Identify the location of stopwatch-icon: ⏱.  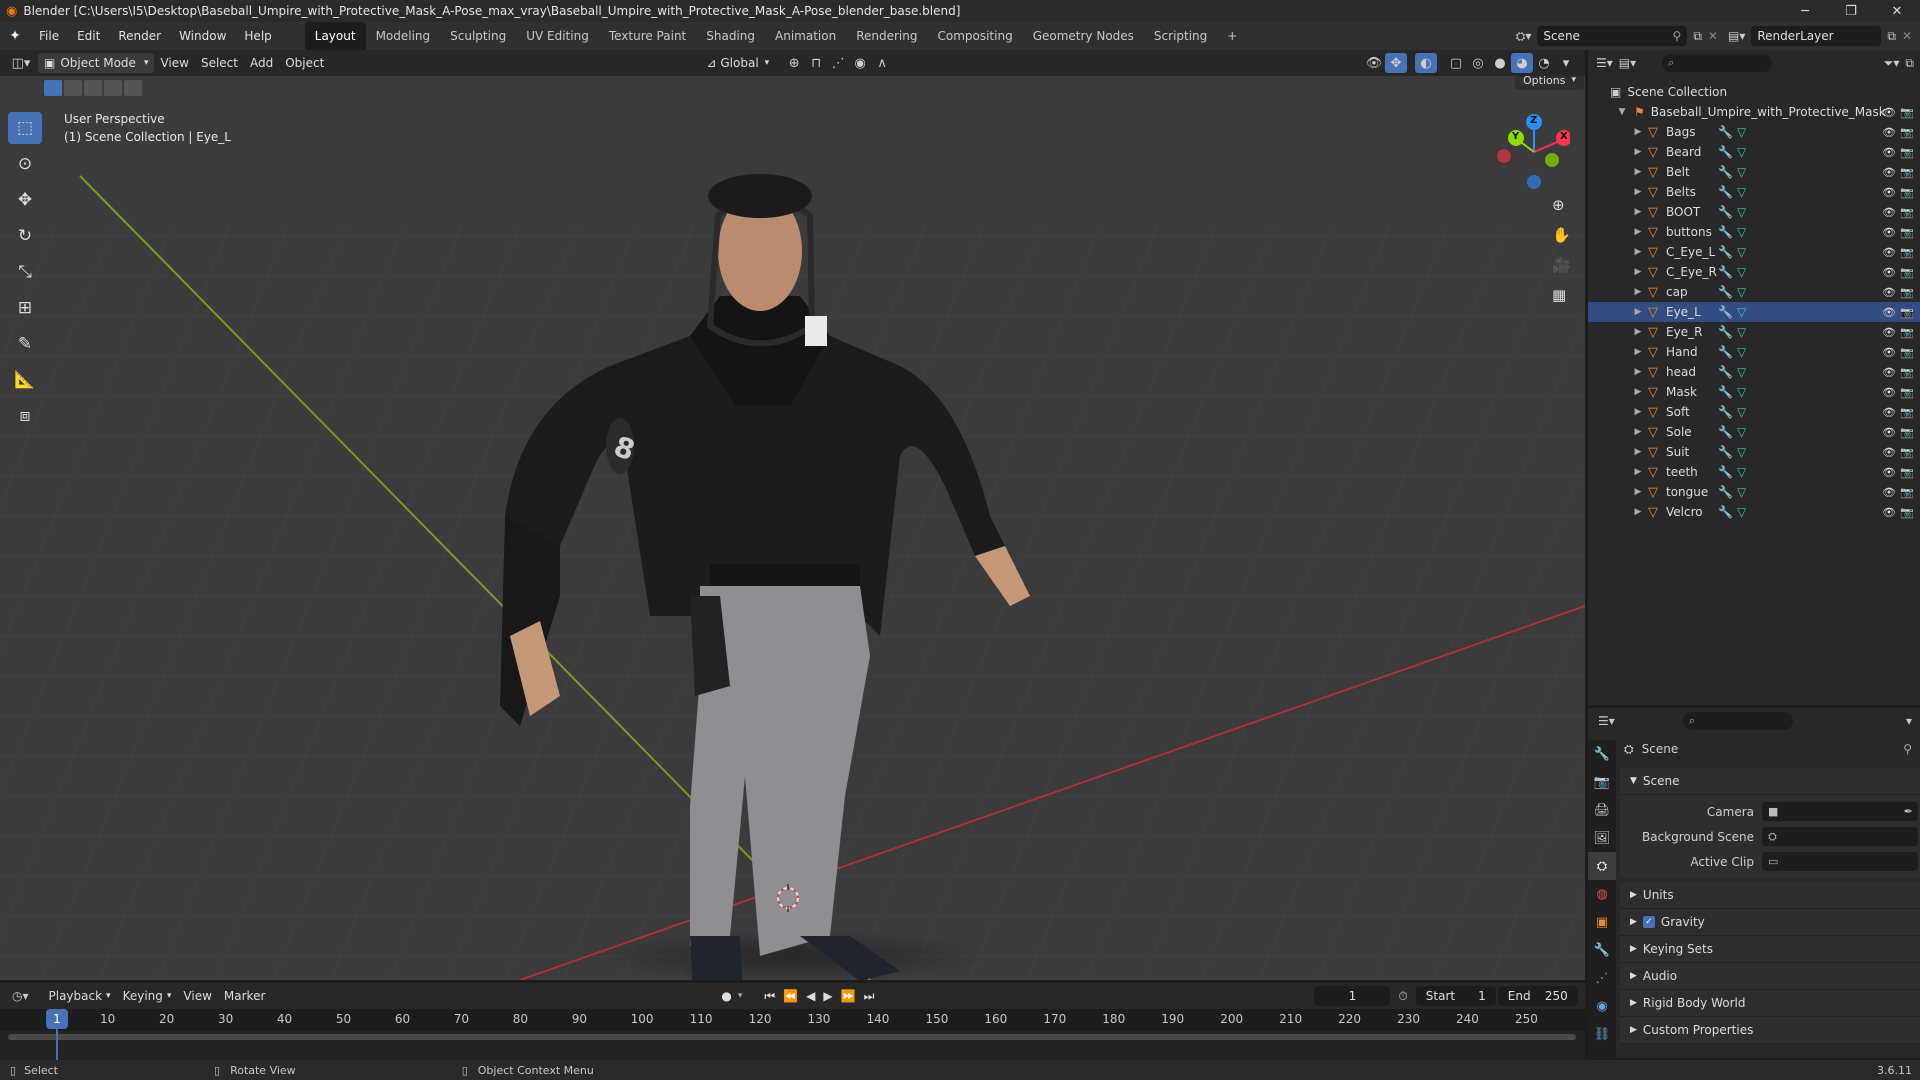
(1402, 996).